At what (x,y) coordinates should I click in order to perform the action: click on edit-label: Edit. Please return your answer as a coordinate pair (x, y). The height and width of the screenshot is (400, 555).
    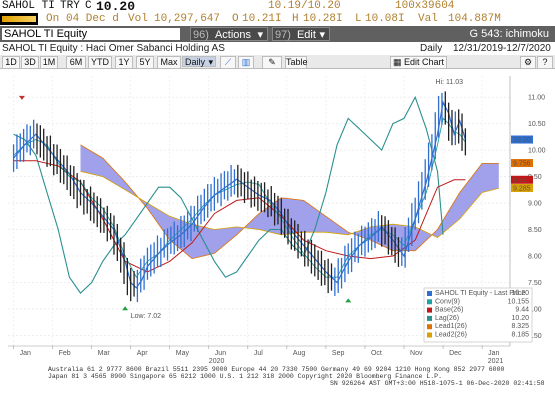
    Looking at the image, I should click on (306, 35).